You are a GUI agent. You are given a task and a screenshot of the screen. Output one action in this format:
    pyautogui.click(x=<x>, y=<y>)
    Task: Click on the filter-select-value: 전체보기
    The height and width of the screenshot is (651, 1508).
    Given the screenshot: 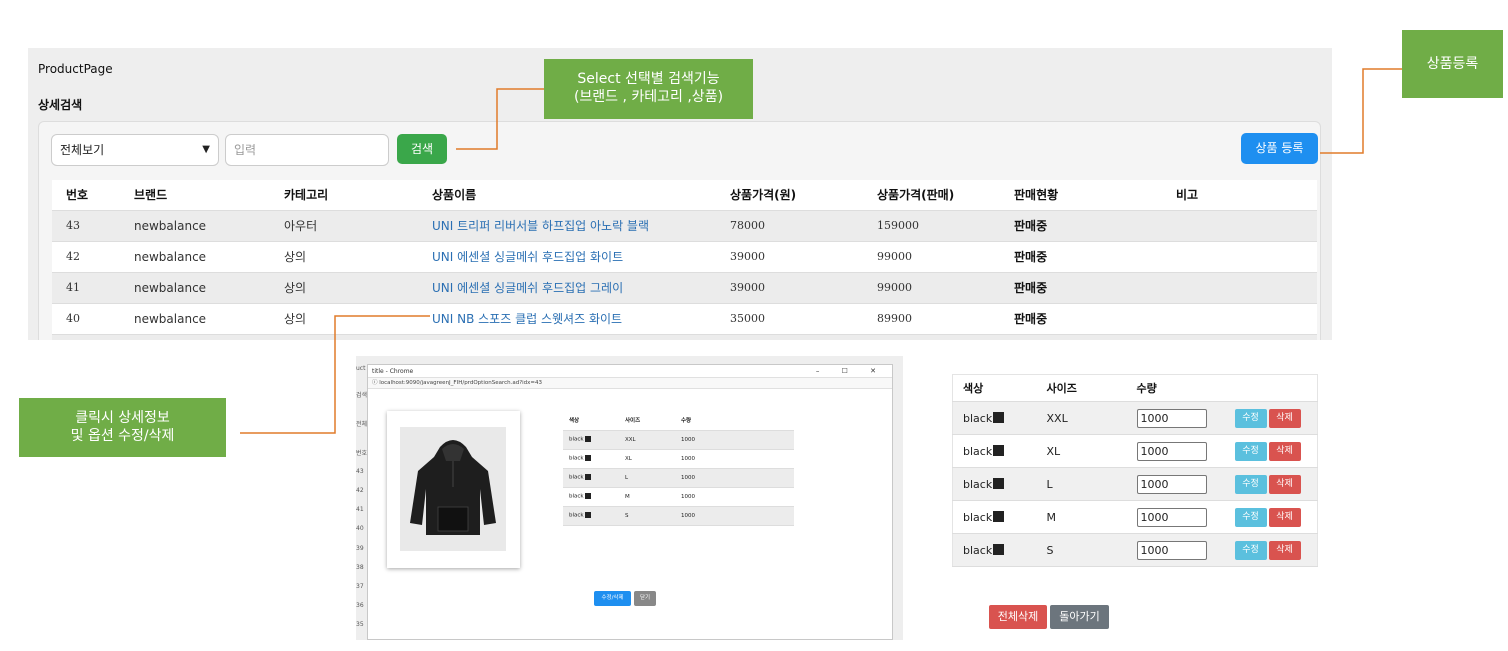 What is the action you would take?
    pyautogui.click(x=82, y=150)
    